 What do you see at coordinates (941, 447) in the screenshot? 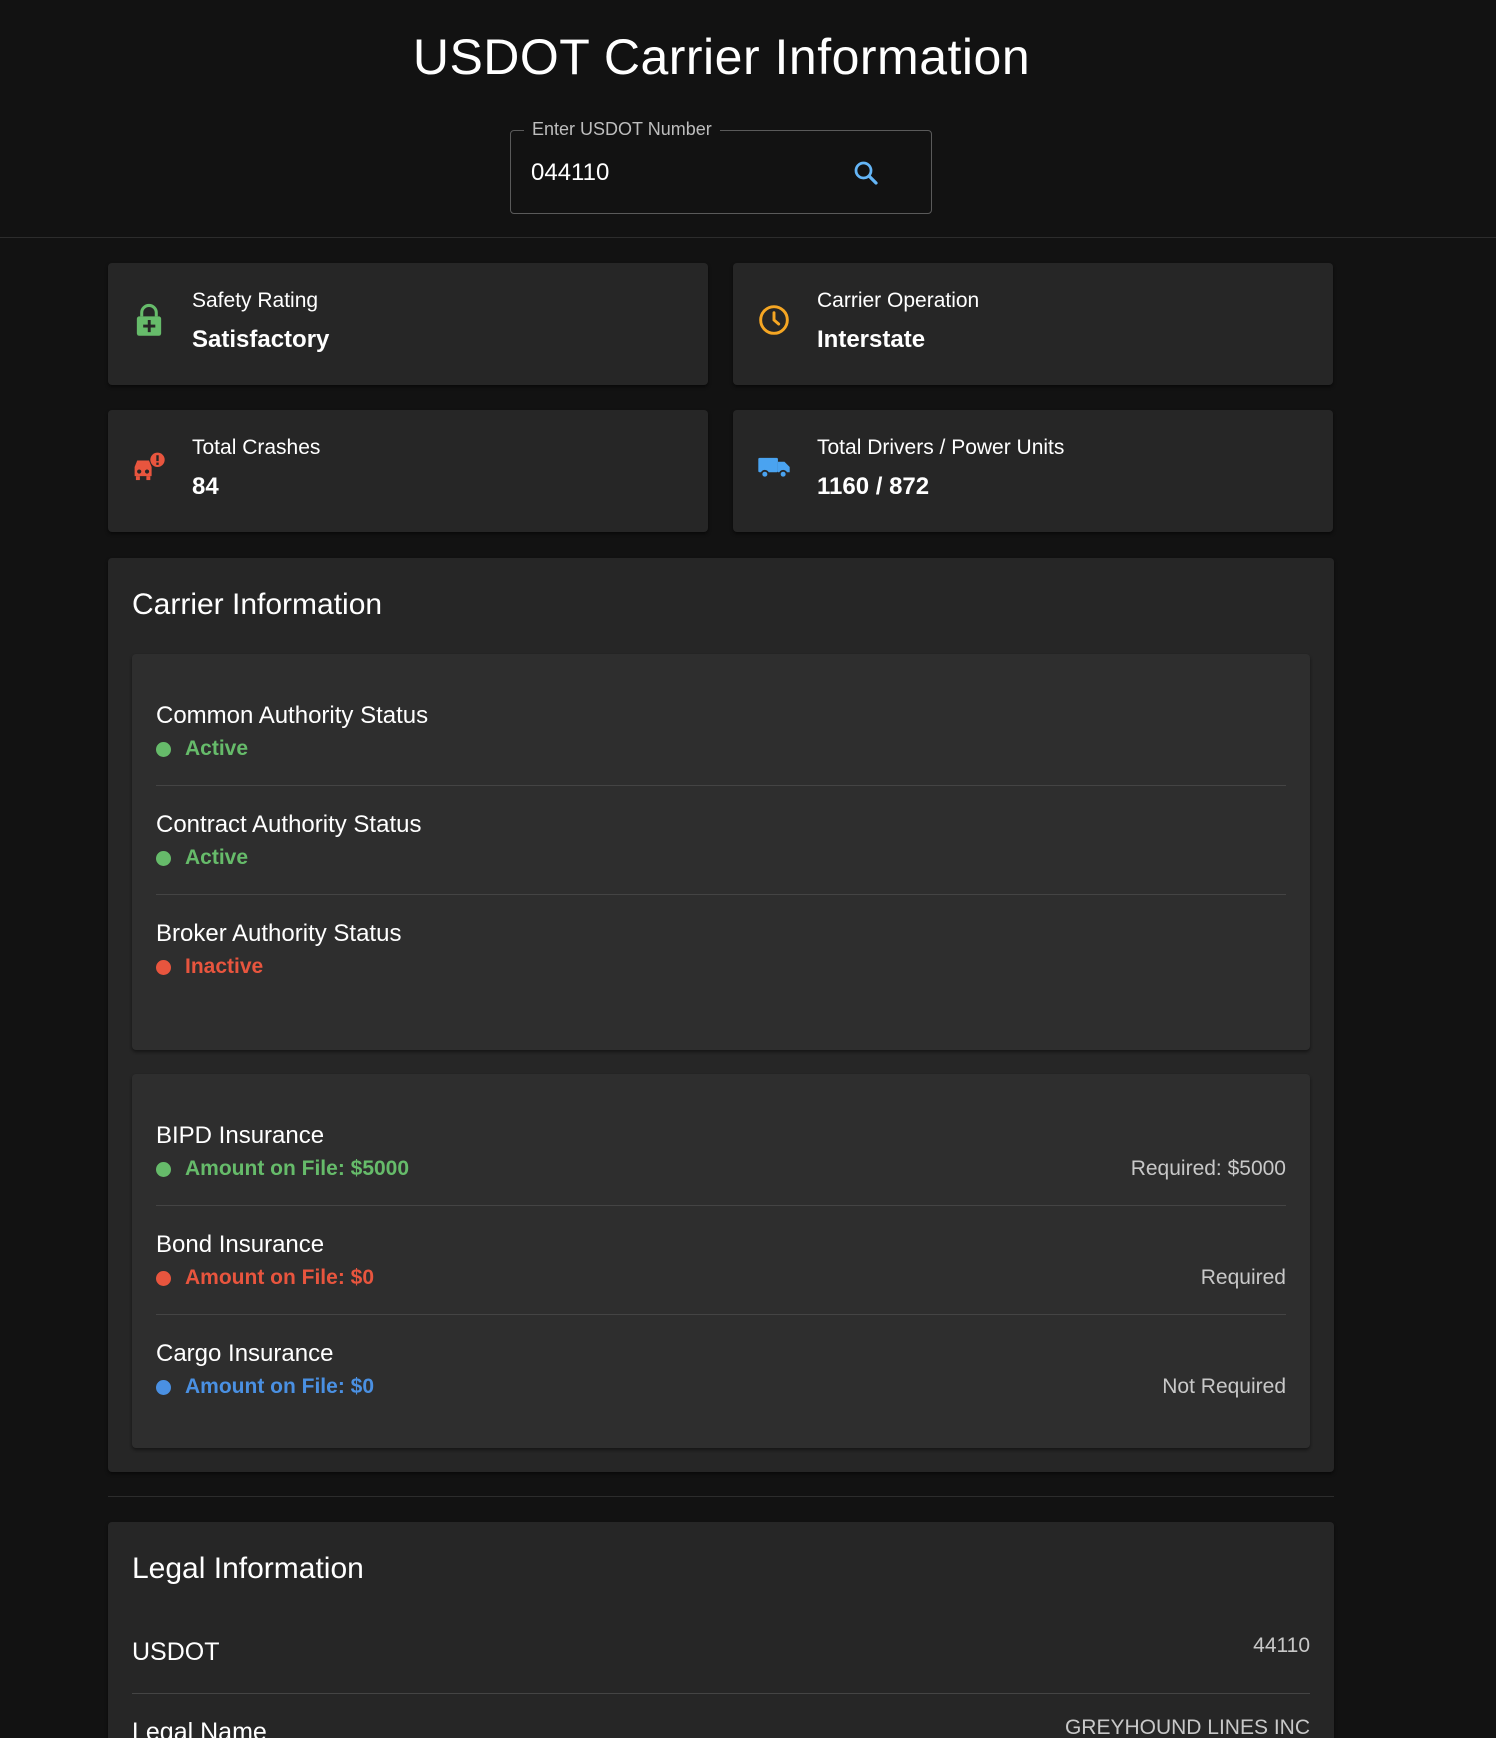
I see `stat-label: Total Drivers / Power Units` at bounding box center [941, 447].